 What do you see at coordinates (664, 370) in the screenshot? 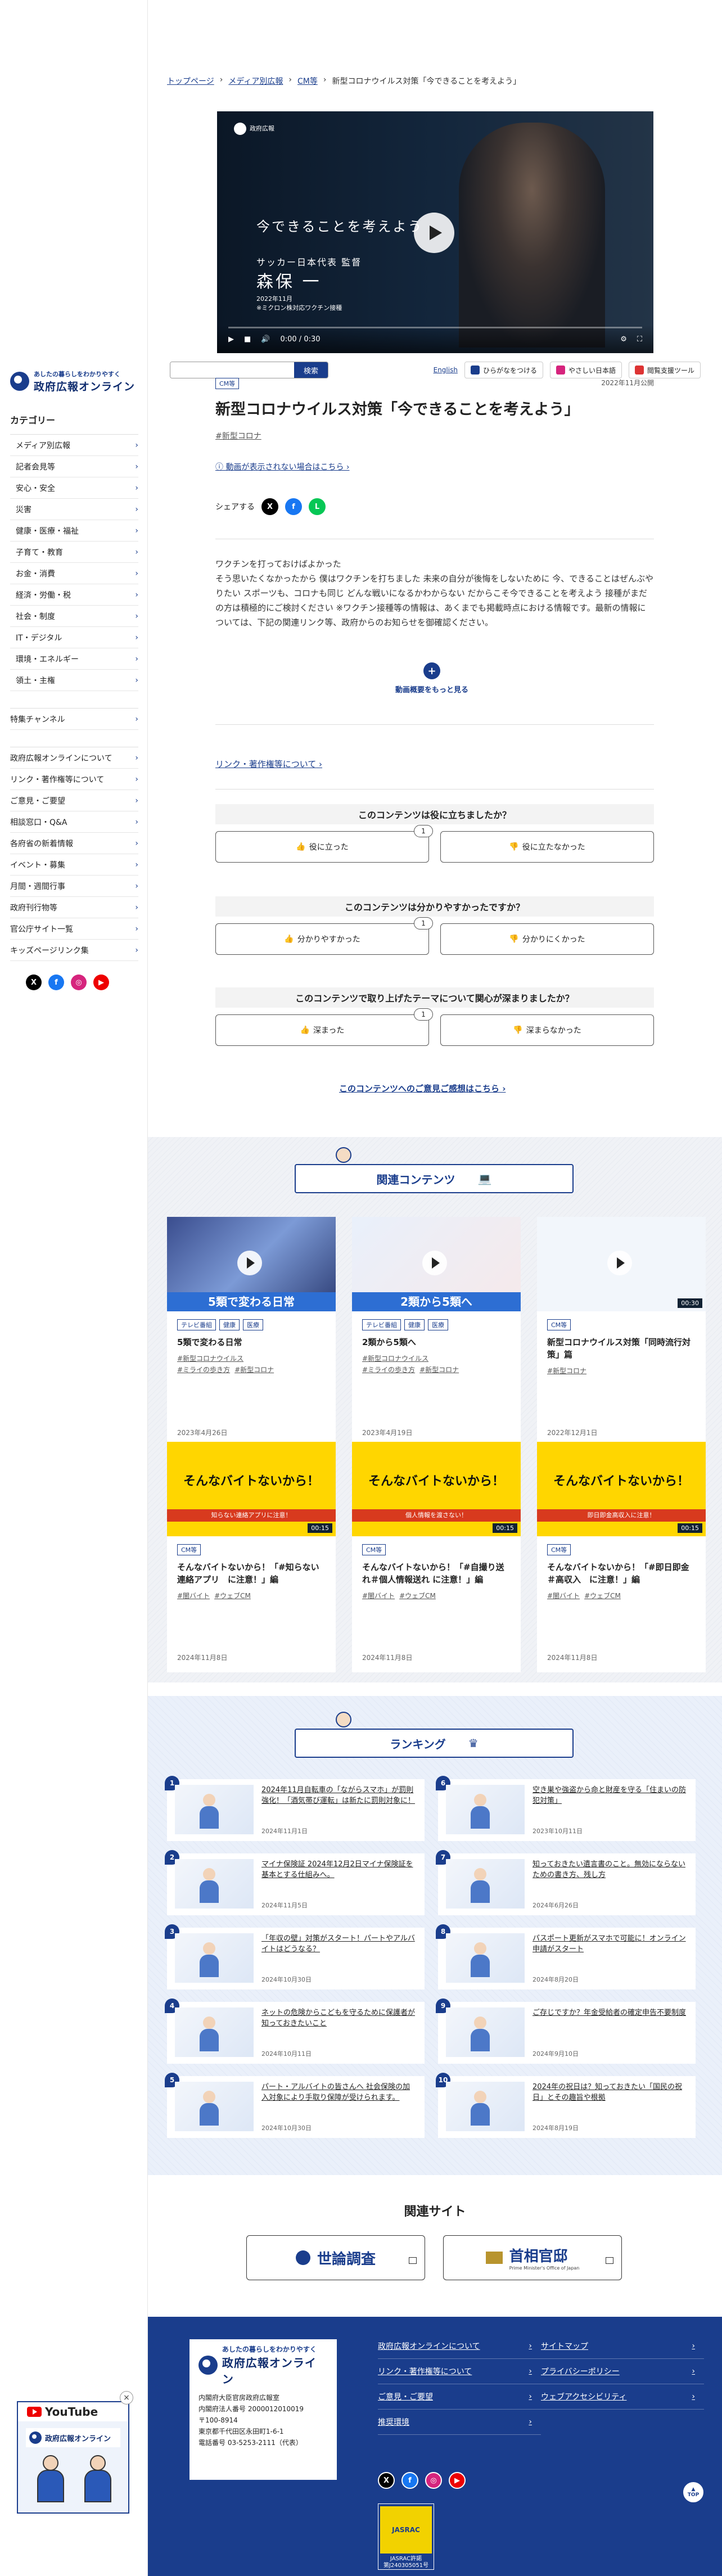
I see `accessibility-tools-button: 閲覧支援ツール` at bounding box center [664, 370].